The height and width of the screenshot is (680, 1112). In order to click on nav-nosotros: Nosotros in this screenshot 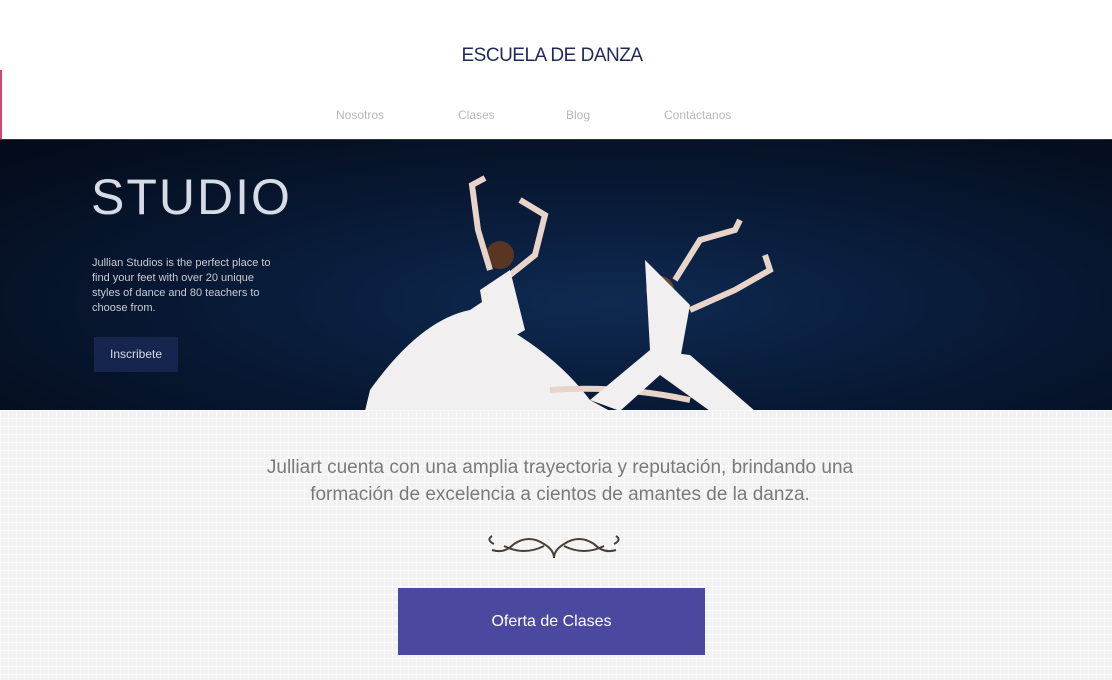, I will do `click(360, 115)`.